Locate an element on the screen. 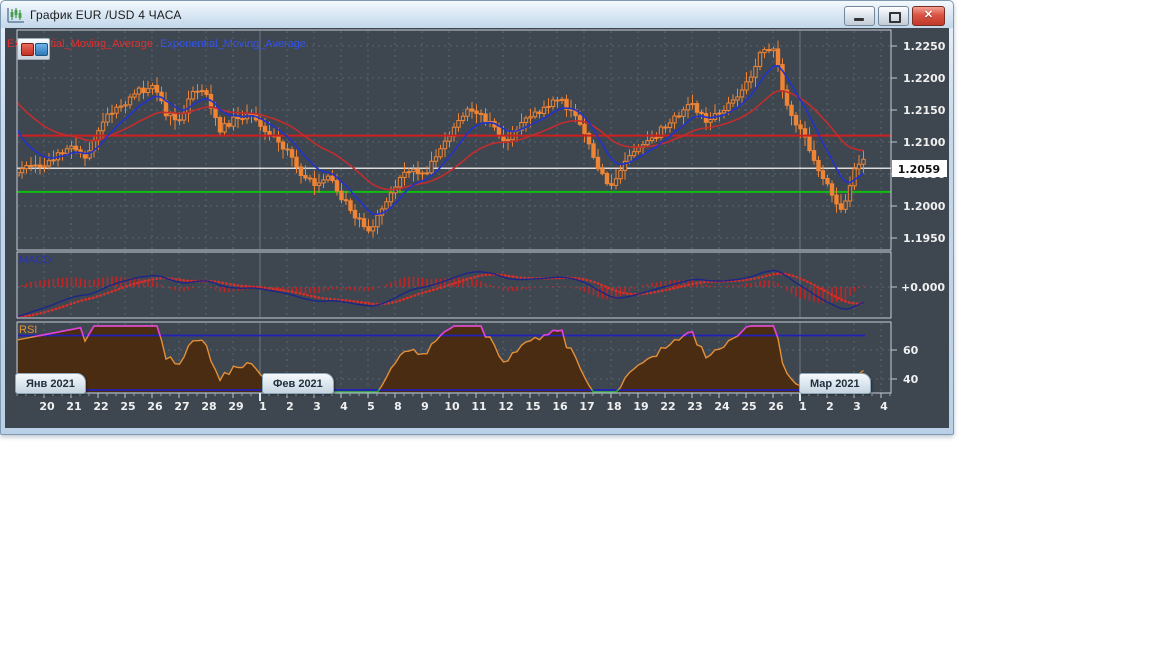 The height and width of the screenshot is (648, 1152). price-axis-label: 1.1950 is located at coordinates (924, 238).